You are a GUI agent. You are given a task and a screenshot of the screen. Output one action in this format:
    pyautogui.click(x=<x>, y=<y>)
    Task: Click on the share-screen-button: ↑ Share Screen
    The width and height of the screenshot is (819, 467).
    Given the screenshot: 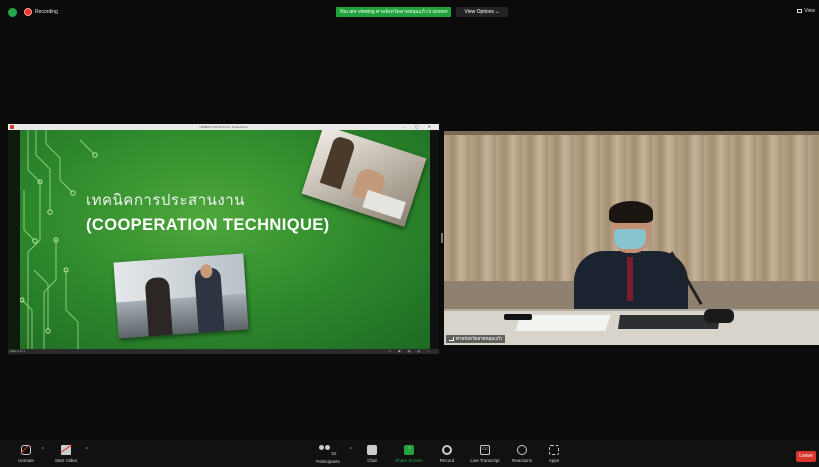 What is the action you would take?
    pyautogui.click(x=409, y=456)
    